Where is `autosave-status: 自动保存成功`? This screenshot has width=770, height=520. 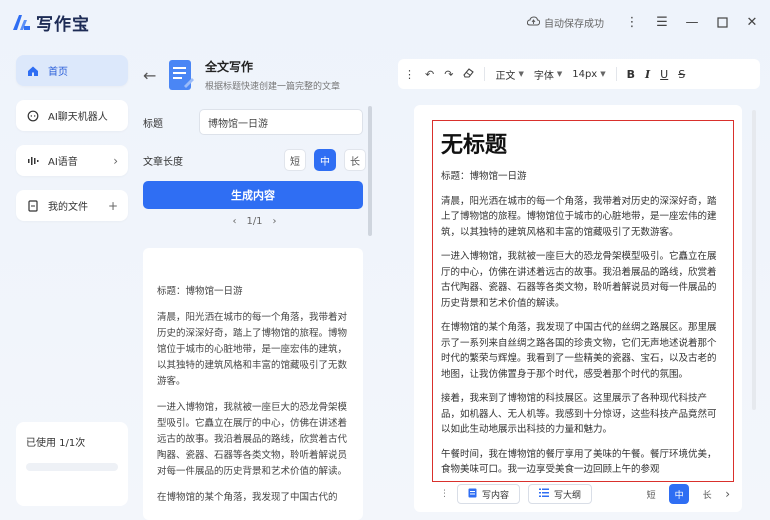
autosave-status: 自动保存成功 is located at coordinates (565, 22).